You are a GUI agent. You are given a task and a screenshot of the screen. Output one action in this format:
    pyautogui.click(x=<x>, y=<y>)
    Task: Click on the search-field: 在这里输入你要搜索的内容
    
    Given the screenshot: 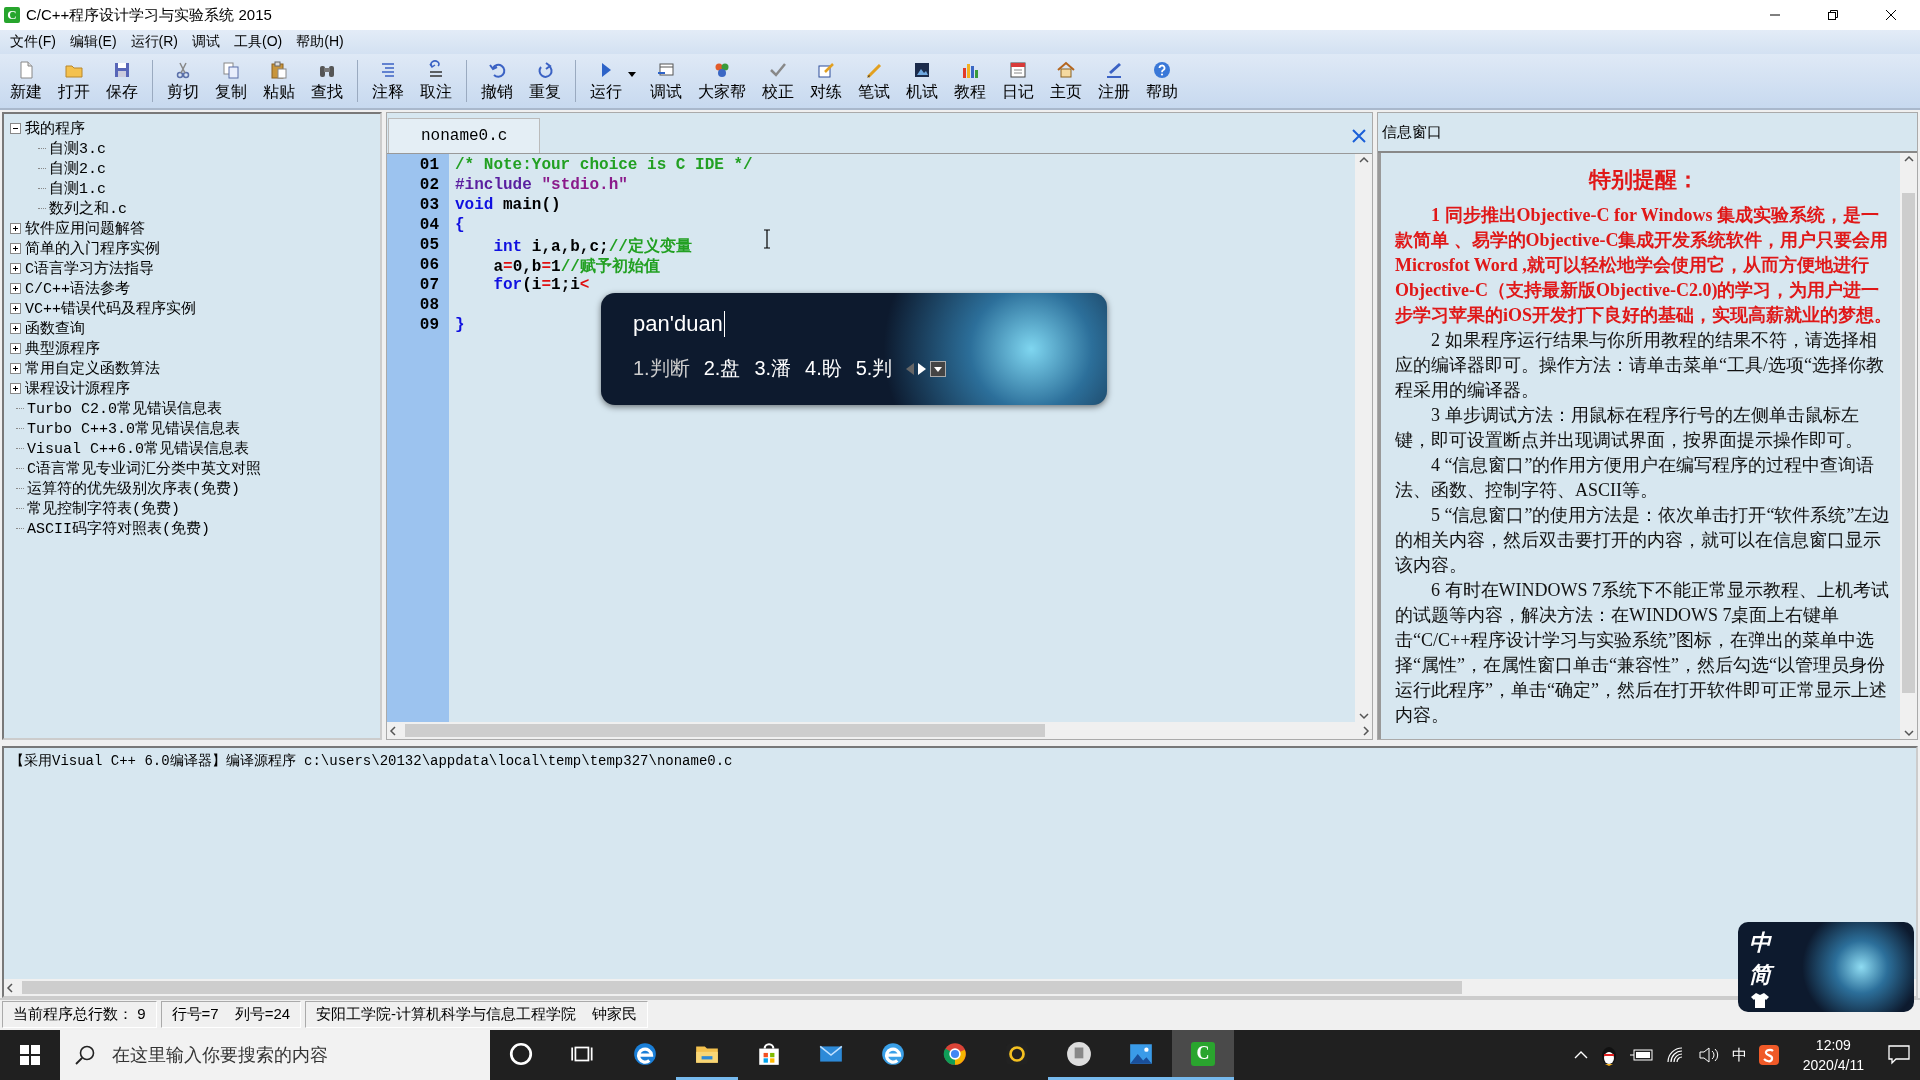 What is the action you would take?
    pyautogui.click(x=275, y=1055)
    